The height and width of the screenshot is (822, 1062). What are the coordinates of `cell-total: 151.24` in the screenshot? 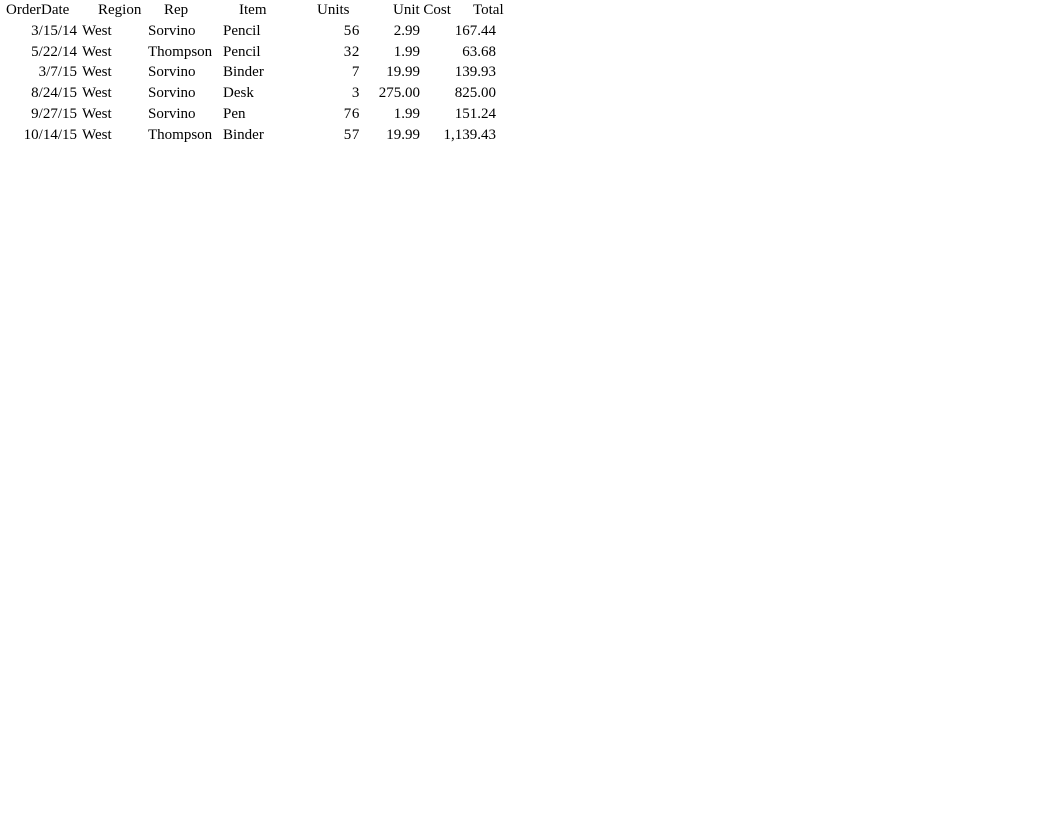 It's located at (458, 114).